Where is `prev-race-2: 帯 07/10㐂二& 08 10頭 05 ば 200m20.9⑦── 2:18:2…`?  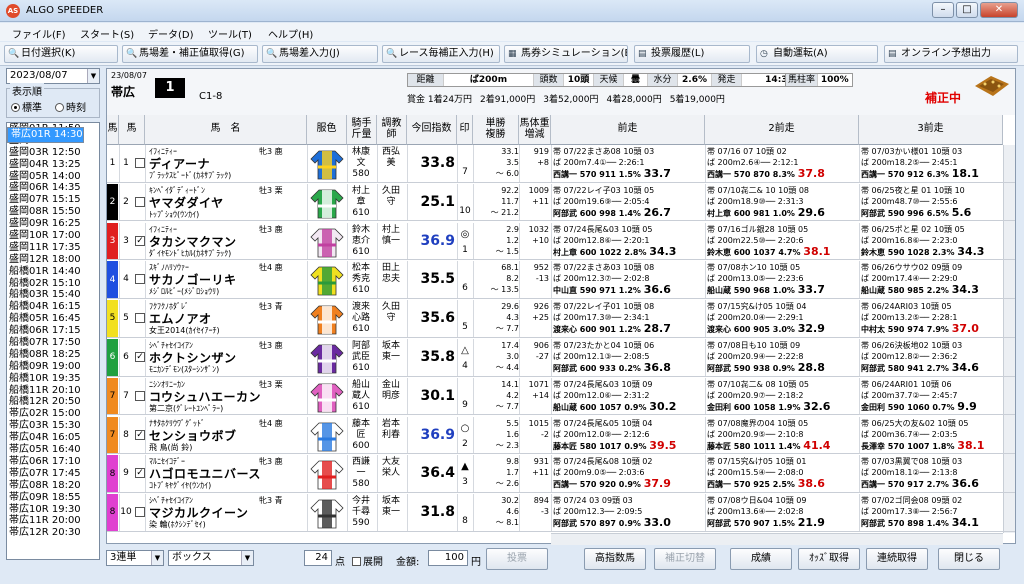
prev-race-2: 帯 07/10㐂二& 08 10頭 05 ば 200m20.9⑦── 2:18:2… is located at coordinates (783, 396).